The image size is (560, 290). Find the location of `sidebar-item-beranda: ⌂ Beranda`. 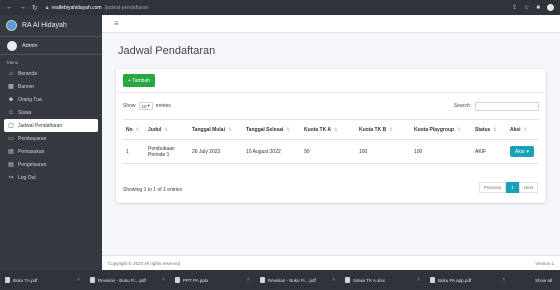

sidebar-item-beranda: ⌂ Beranda is located at coordinates (51, 73).